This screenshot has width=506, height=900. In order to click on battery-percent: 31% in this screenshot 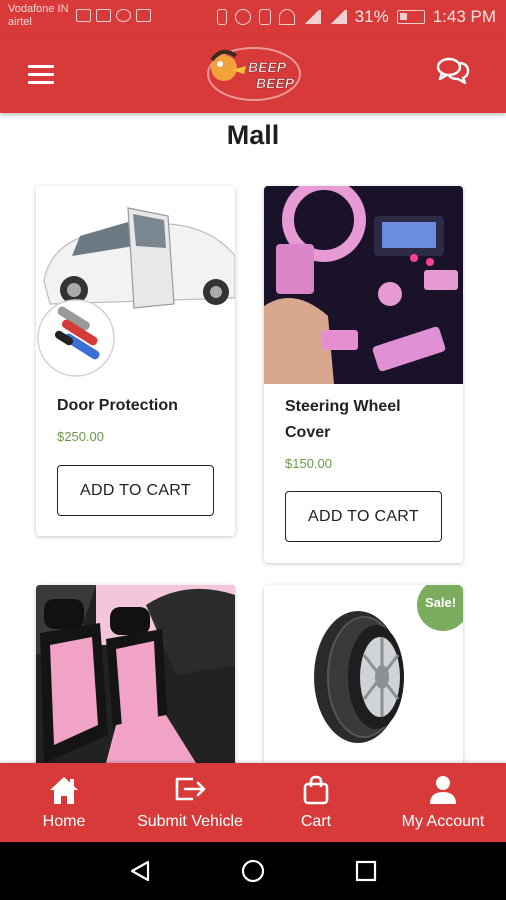, I will do `click(371, 16)`.